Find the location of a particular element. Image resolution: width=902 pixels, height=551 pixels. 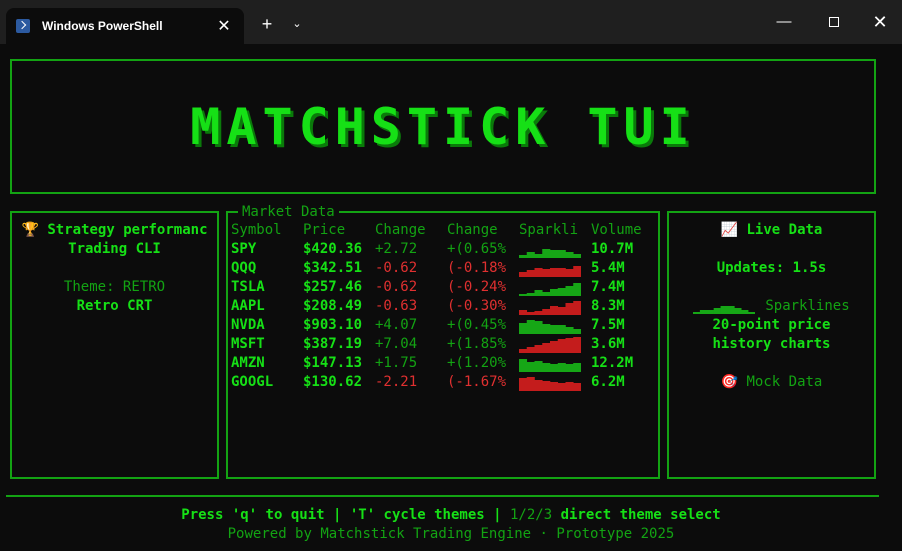

cell-volume: 7.4M is located at coordinates (608, 287).